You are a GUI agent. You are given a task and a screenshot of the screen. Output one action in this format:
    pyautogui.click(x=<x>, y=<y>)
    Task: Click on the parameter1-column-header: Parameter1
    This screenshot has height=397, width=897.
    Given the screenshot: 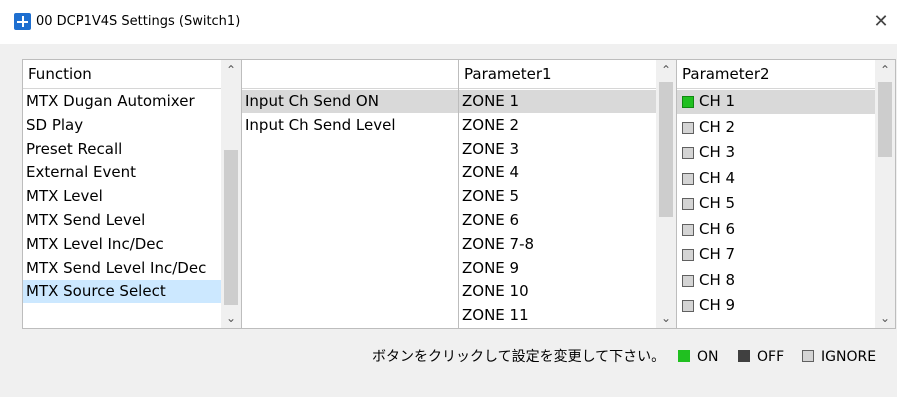 What is the action you would take?
    pyautogui.click(x=557, y=74)
    